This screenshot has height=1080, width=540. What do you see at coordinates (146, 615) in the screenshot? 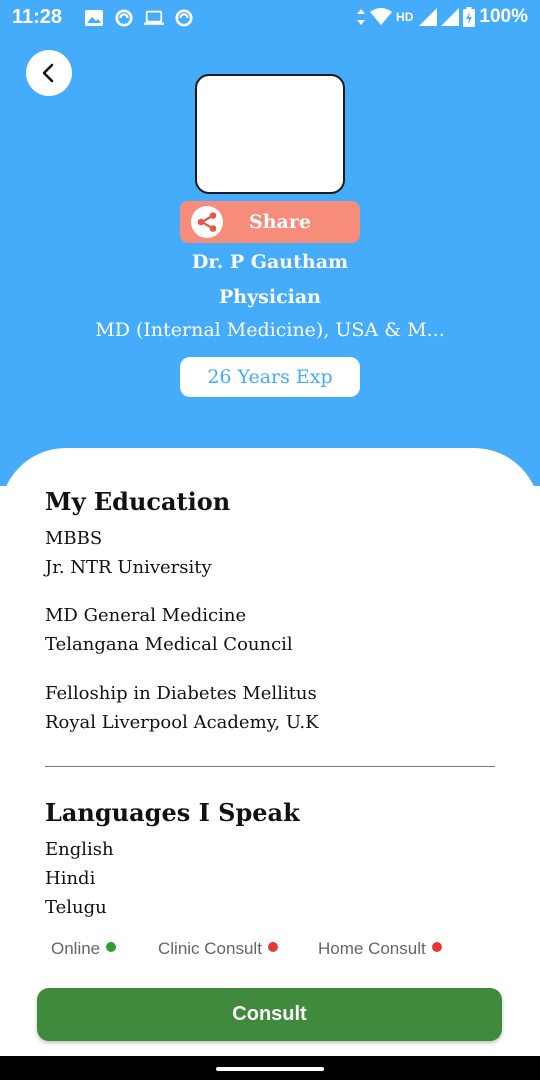
I see `education-degree: MD General Medicine` at bounding box center [146, 615].